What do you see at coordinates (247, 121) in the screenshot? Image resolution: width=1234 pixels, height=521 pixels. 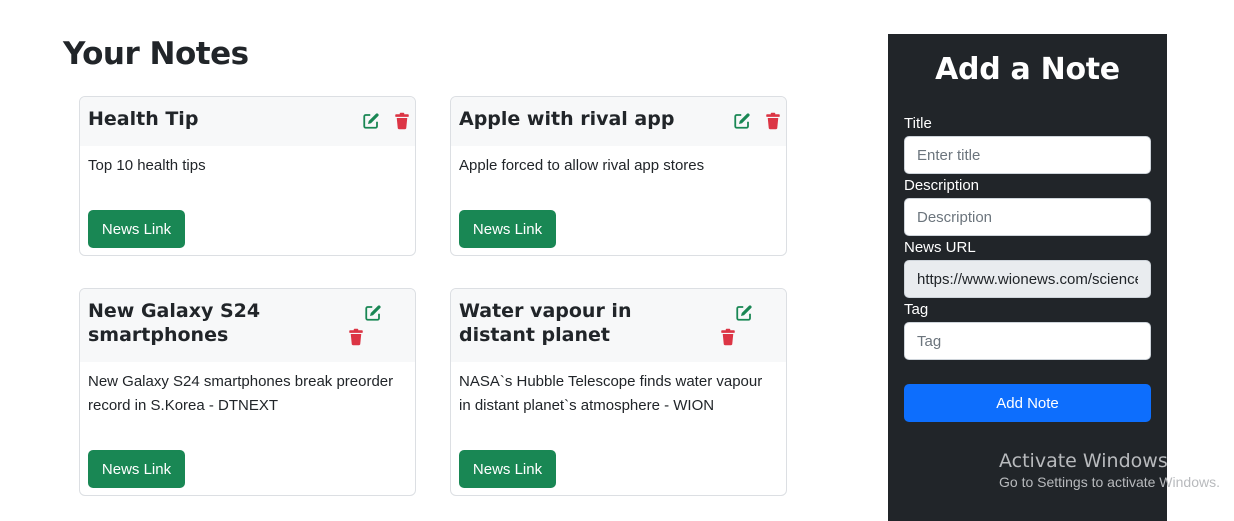 I see `note-card-header: Health Tip` at bounding box center [247, 121].